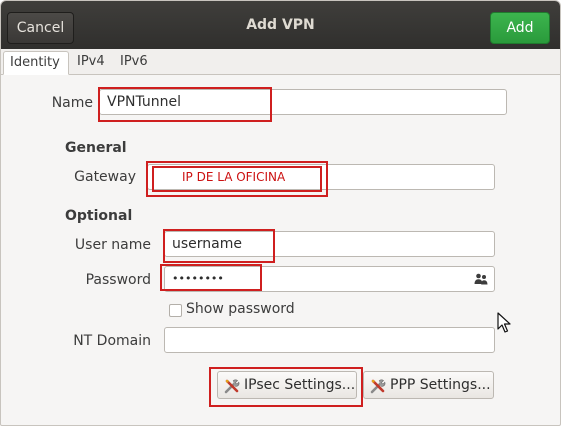  I want to click on tab-bar: Identity IPv4 IPv6, so click(280, 62).